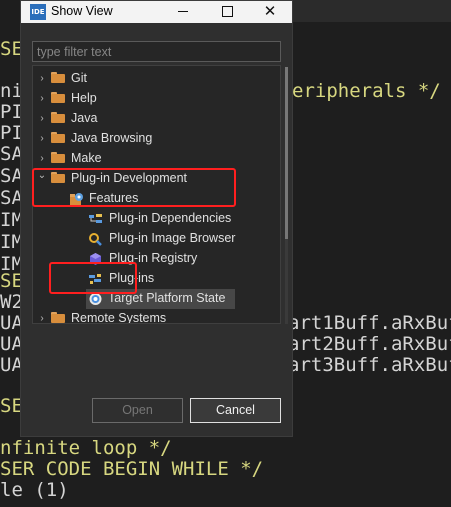 The image size is (451, 507). What do you see at coordinates (155, 139) in the screenshot?
I see `tree-item-java-browsing: › Java Browsing` at bounding box center [155, 139].